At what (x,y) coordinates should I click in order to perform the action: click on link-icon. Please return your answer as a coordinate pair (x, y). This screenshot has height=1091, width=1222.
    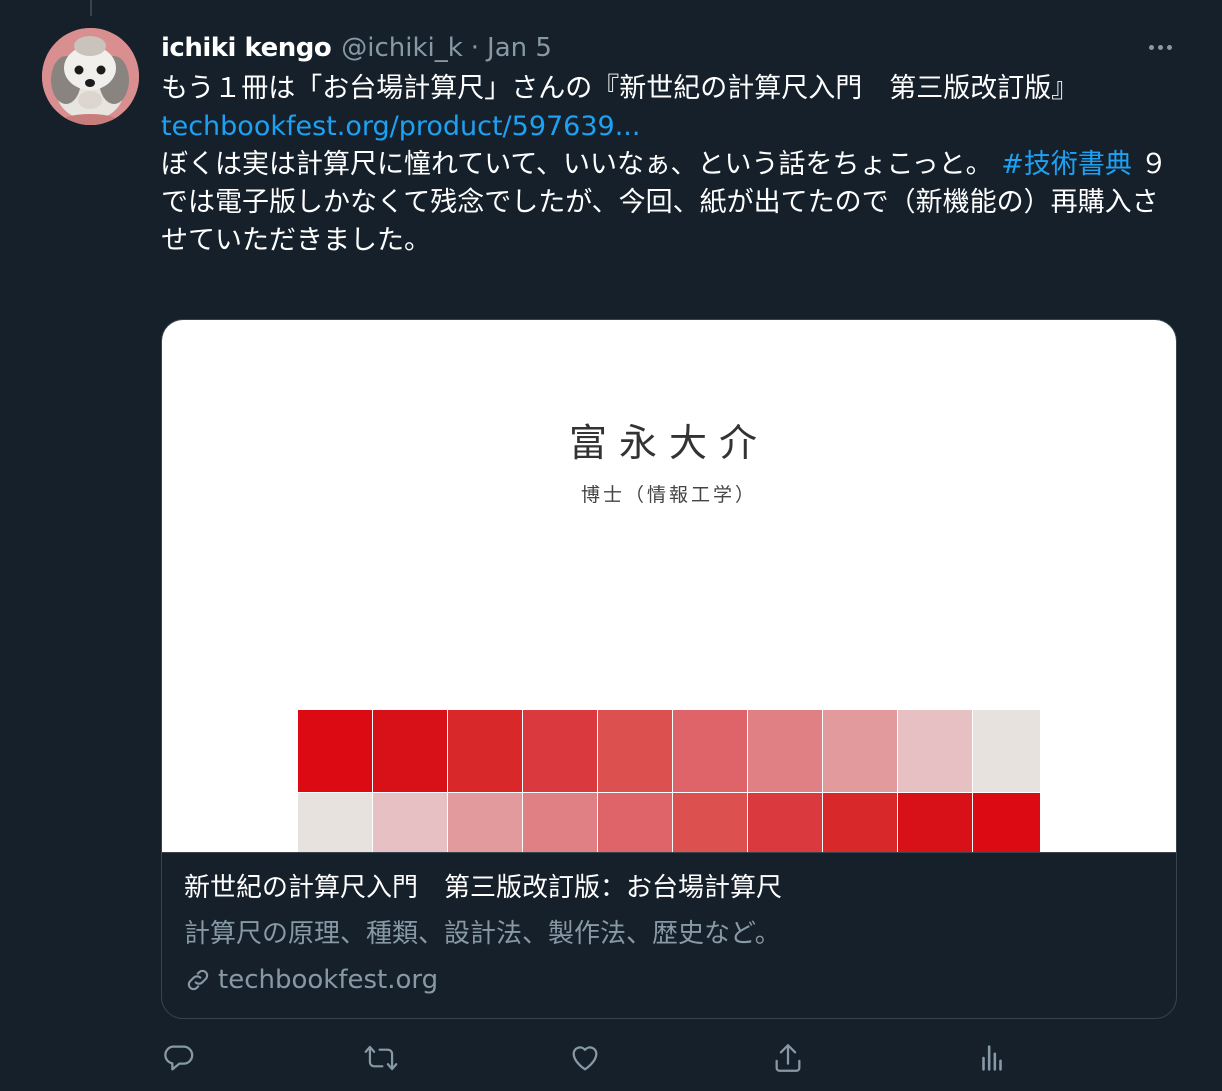
    Looking at the image, I should click on (198, 980).